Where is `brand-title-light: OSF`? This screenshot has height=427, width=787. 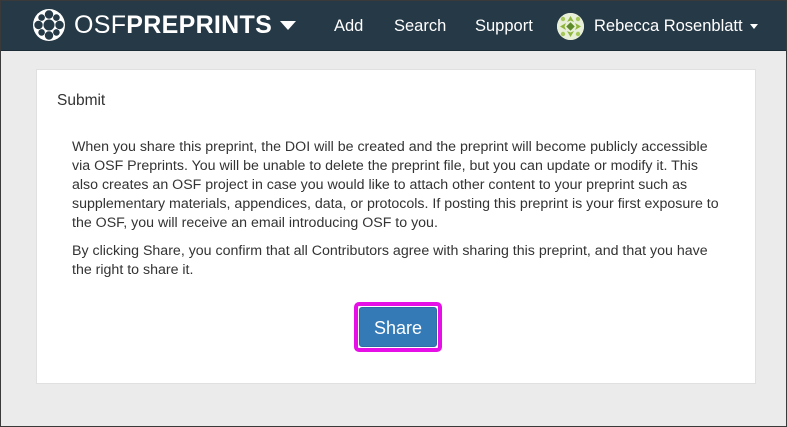 brand-title-light: OSF is located at coordinates (100, 25).